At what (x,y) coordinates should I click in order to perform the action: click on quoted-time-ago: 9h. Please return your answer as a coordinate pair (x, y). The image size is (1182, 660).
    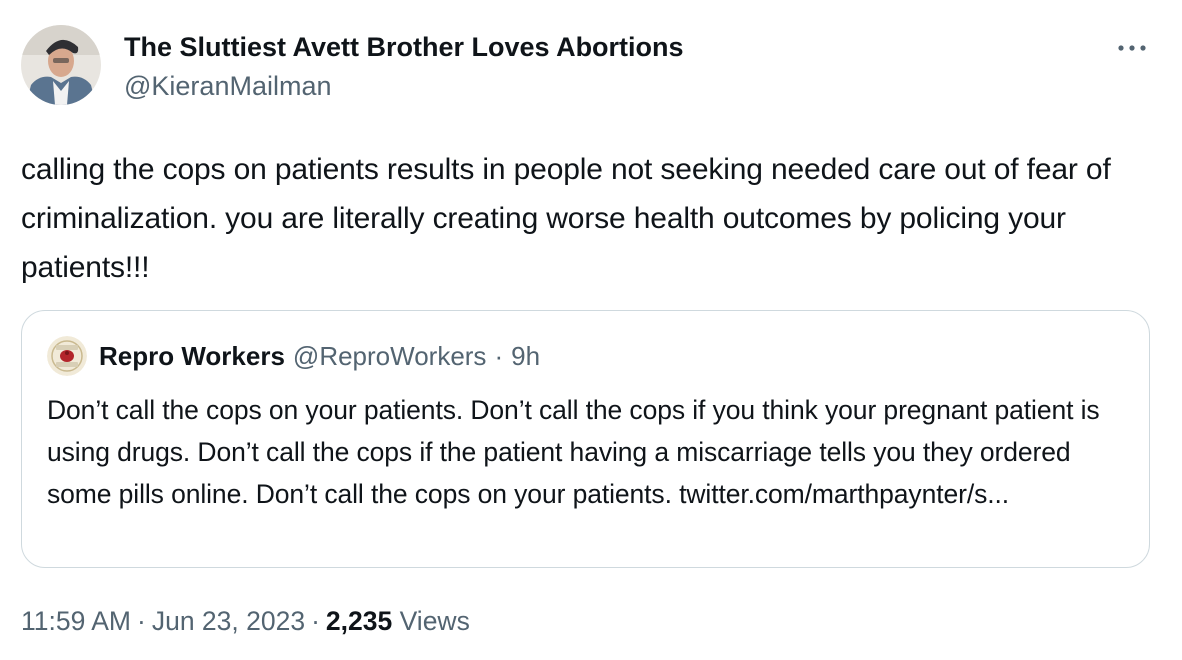
    Looking at the image, I should click on (525, 356).